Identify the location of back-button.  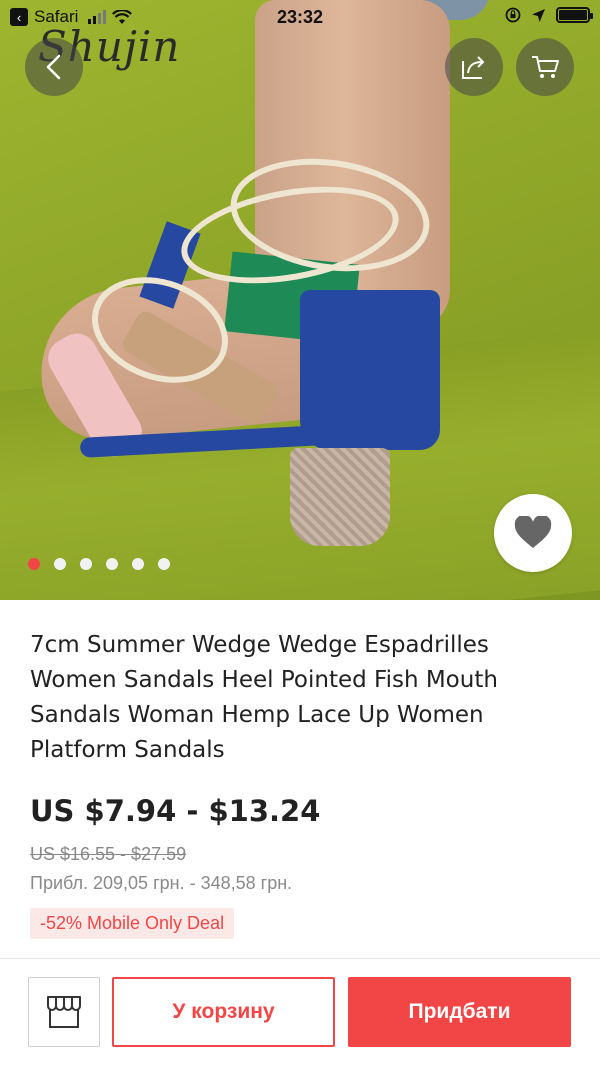
(54, 67).